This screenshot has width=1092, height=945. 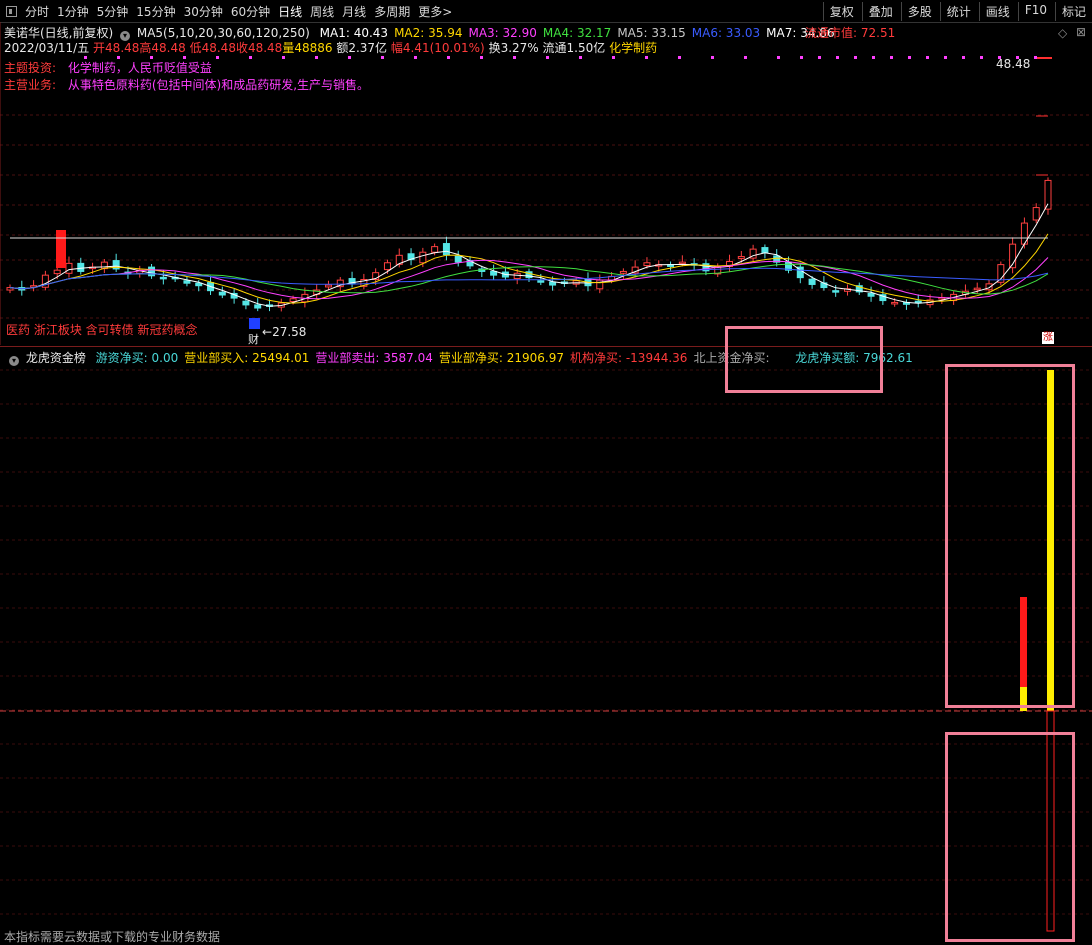 What do you see at coordinates (112, 937) in the screenshot?
I see `footer-note: 本指标需要云数据或下载的专业财务数据` at bounding box center [112, 937].